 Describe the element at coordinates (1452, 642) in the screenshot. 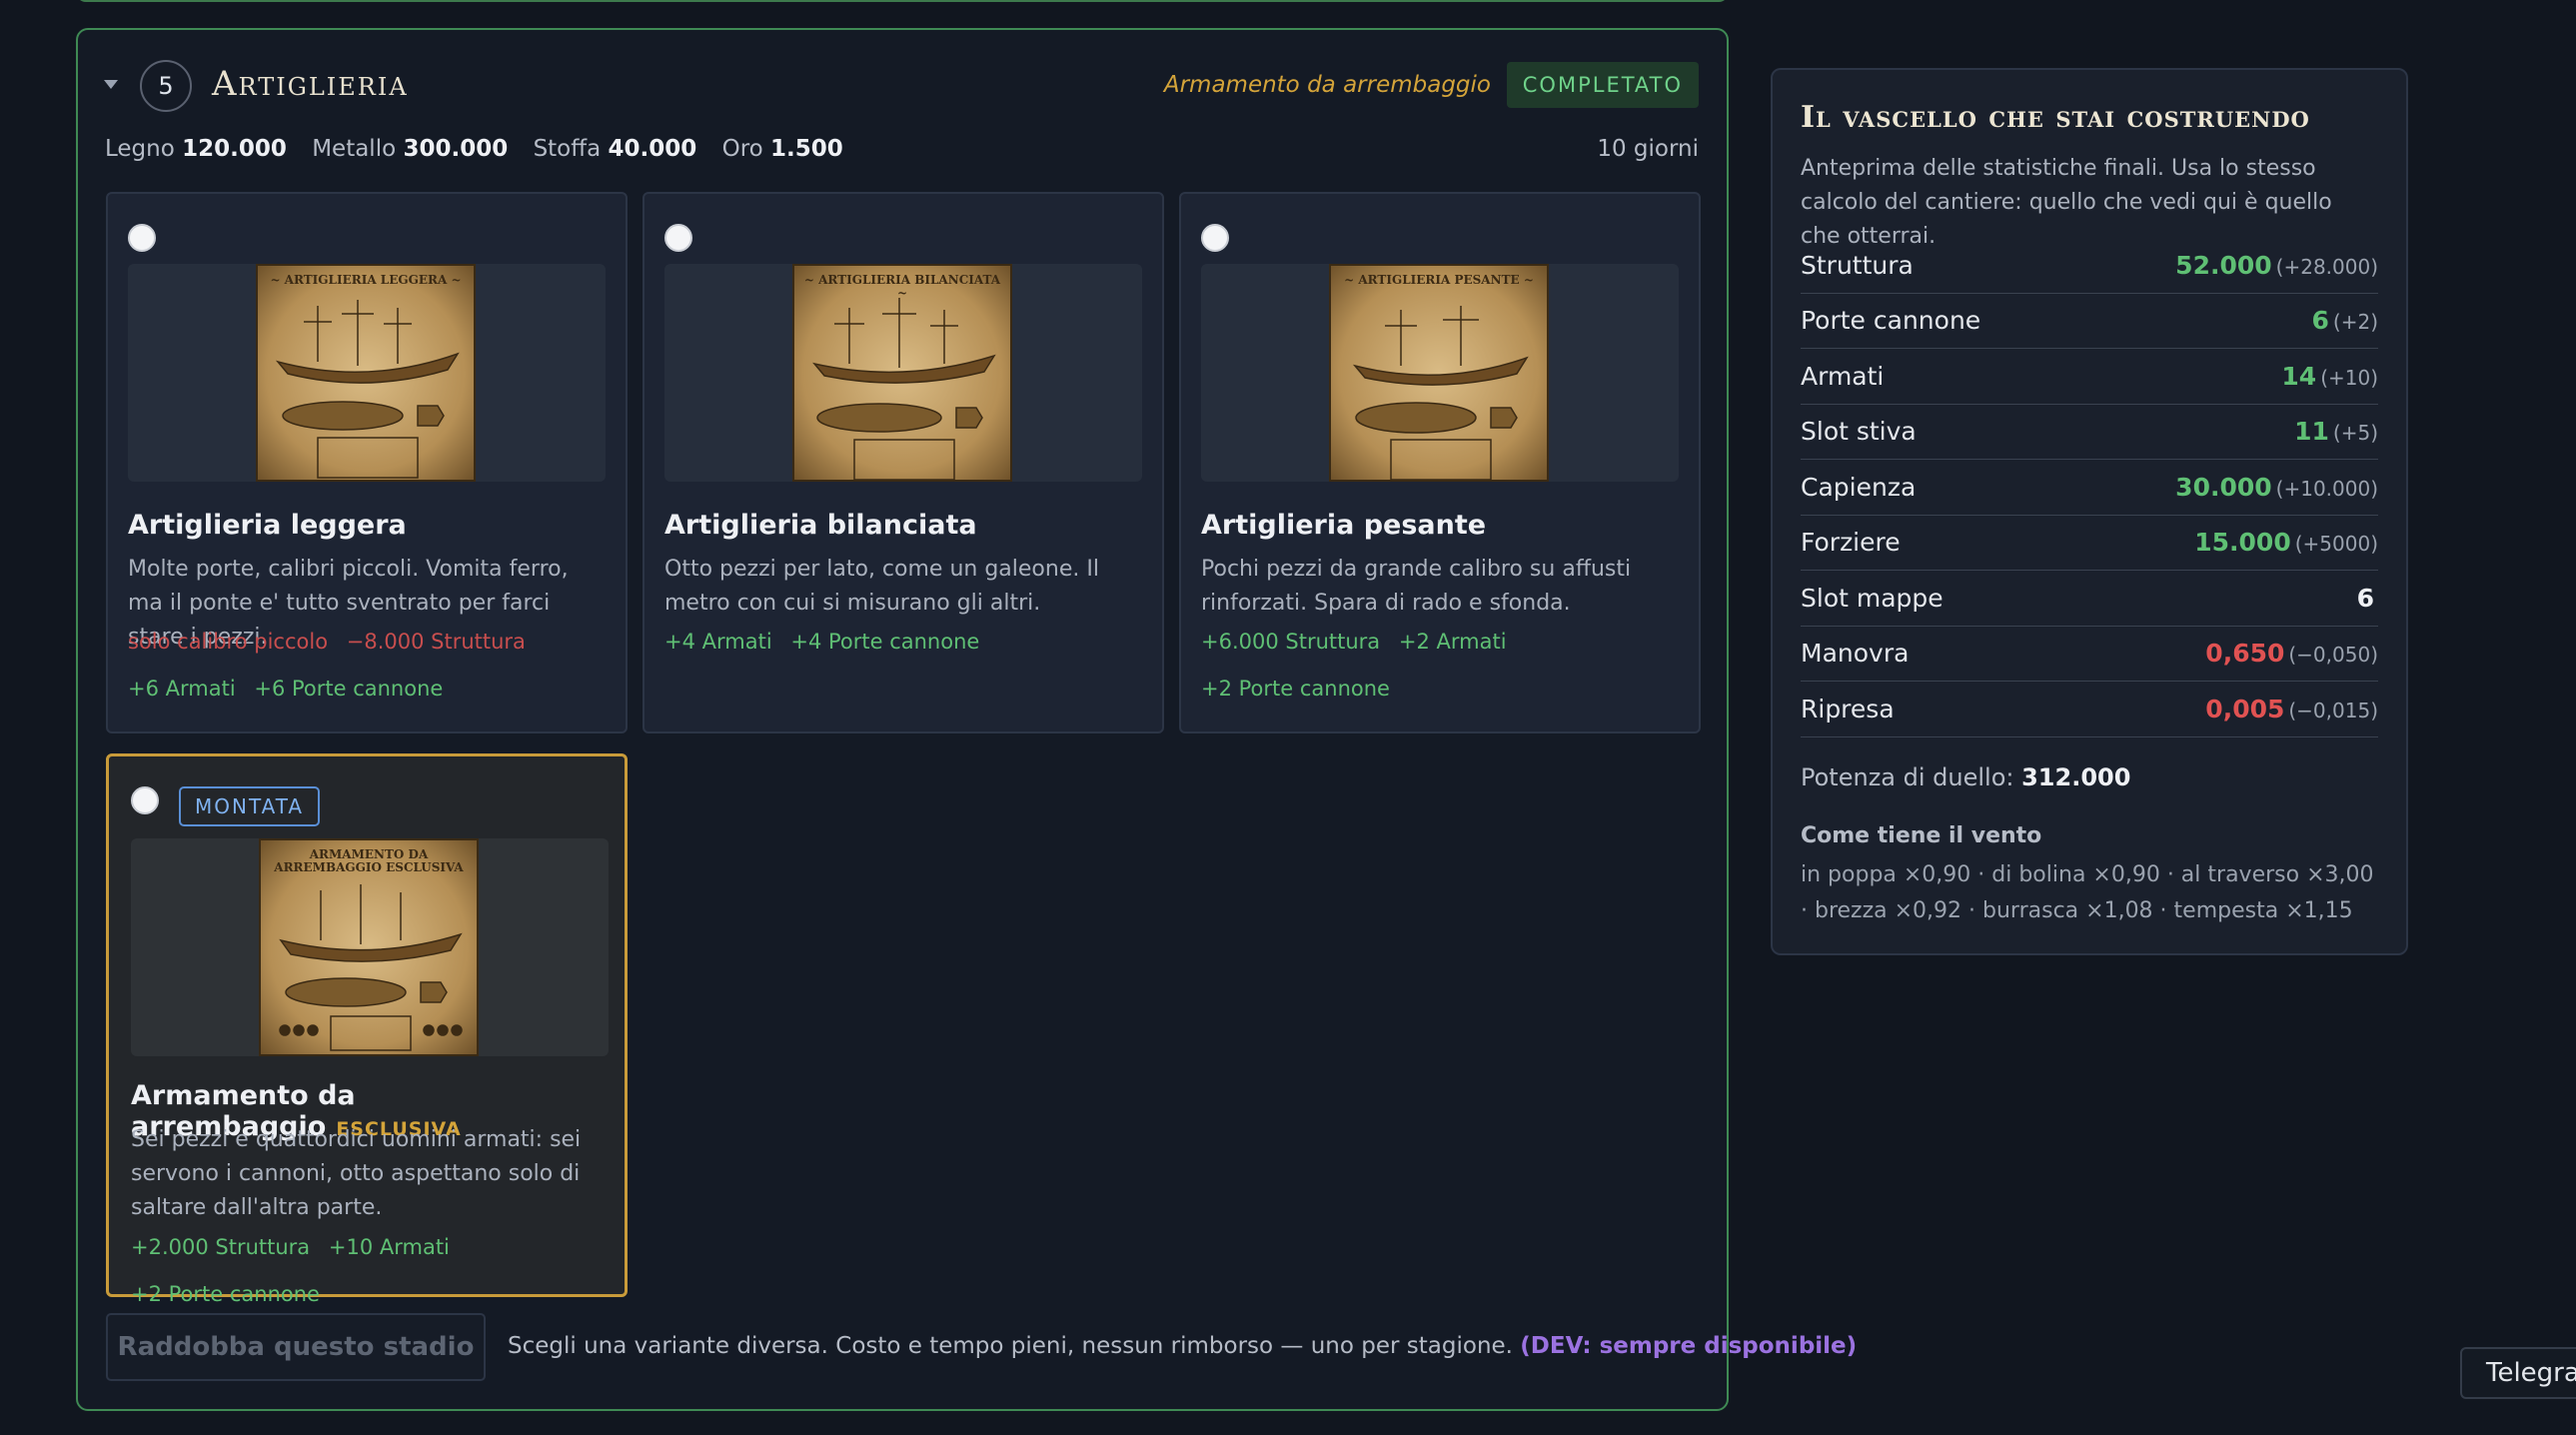

I see `tag: +2 Armati` at that location.